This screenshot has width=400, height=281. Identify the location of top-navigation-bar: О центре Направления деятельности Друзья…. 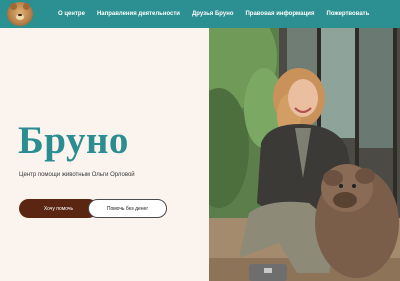
(200, 14).